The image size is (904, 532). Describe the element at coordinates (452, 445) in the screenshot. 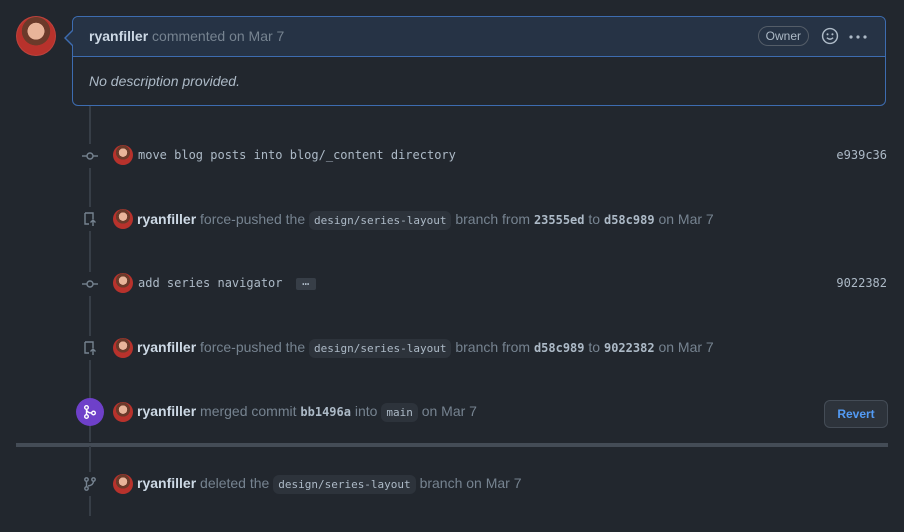

I see `merge-divider` at that location.